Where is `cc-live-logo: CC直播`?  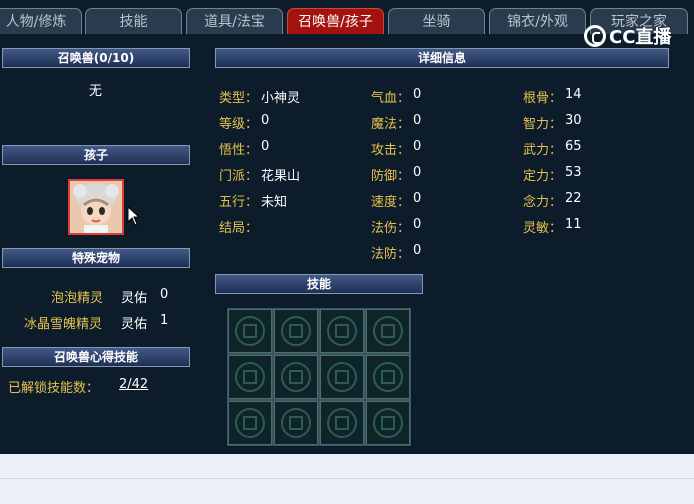 cc-live-logo: CC直播 is located at coordinates (628, 36).